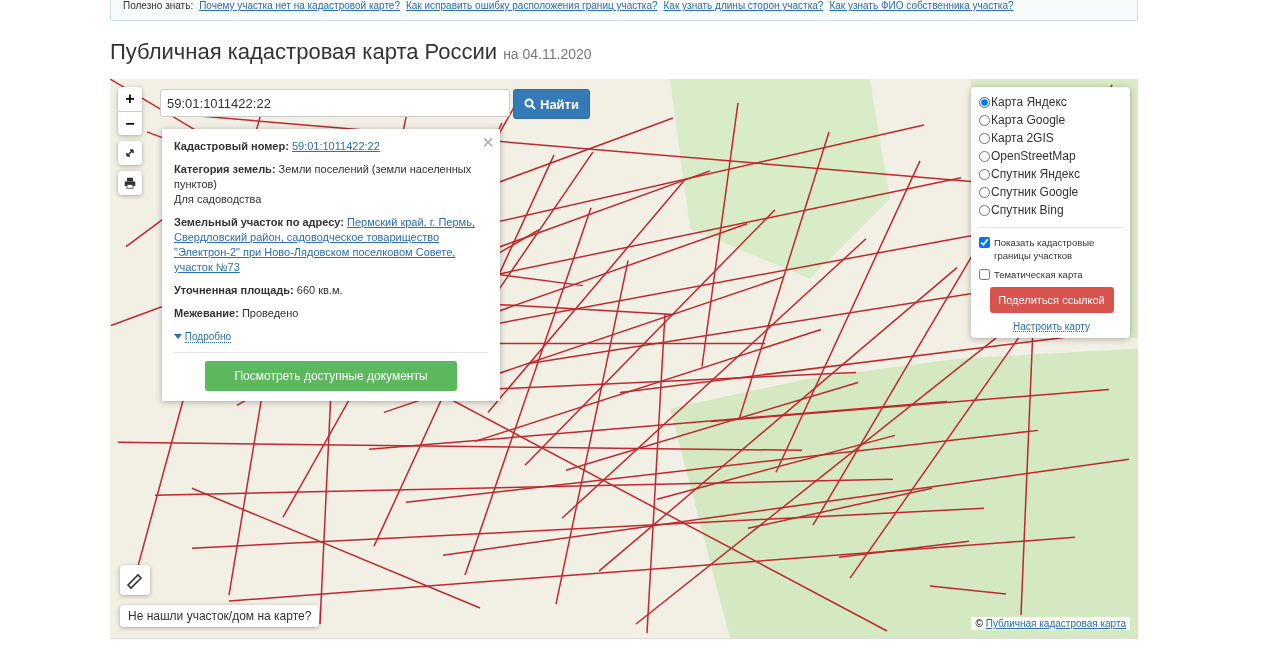  What do you see at coordinates (130, 99) in the screenshot?
I see `zoom-in-button: +` at bounding box center [130, 99].